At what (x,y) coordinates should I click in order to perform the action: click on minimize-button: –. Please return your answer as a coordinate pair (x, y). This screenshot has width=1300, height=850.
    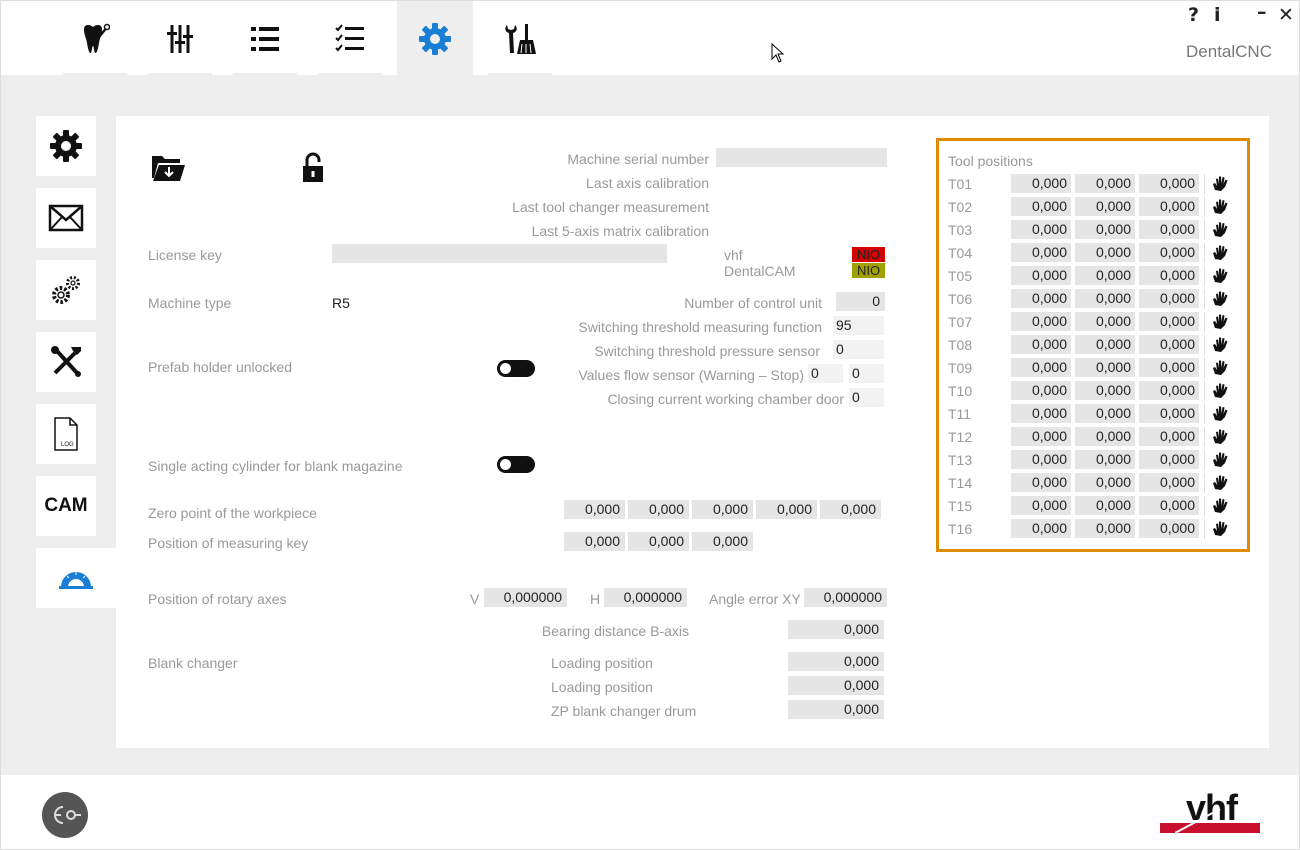
    Looking at the image, I should click on (1262, 12).